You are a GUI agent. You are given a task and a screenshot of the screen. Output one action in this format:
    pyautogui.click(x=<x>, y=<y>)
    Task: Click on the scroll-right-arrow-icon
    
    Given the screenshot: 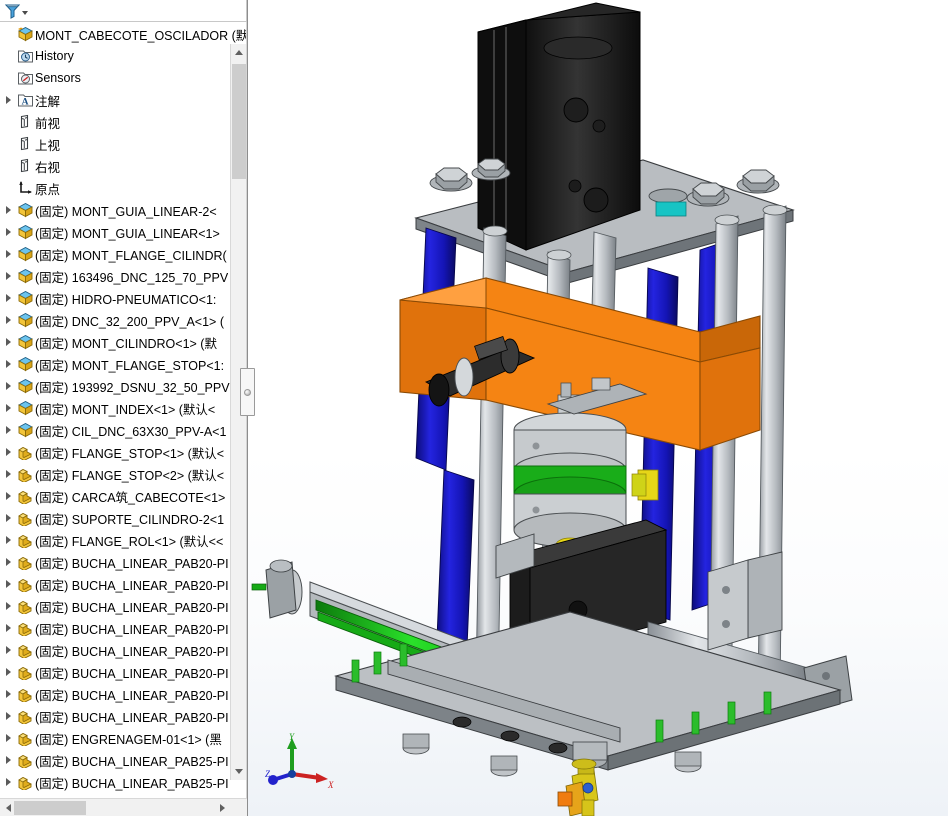 What is the action you would take?
    pyautogui.click(x=222, y=807)
    